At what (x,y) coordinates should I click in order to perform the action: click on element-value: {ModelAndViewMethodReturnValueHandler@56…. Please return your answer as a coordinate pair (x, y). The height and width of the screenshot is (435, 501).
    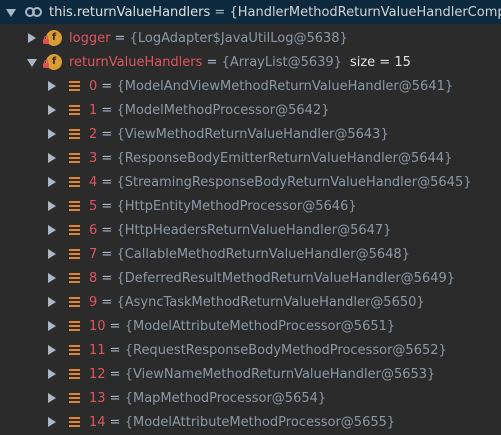
    Looking at the image, I should click on (285, 86).